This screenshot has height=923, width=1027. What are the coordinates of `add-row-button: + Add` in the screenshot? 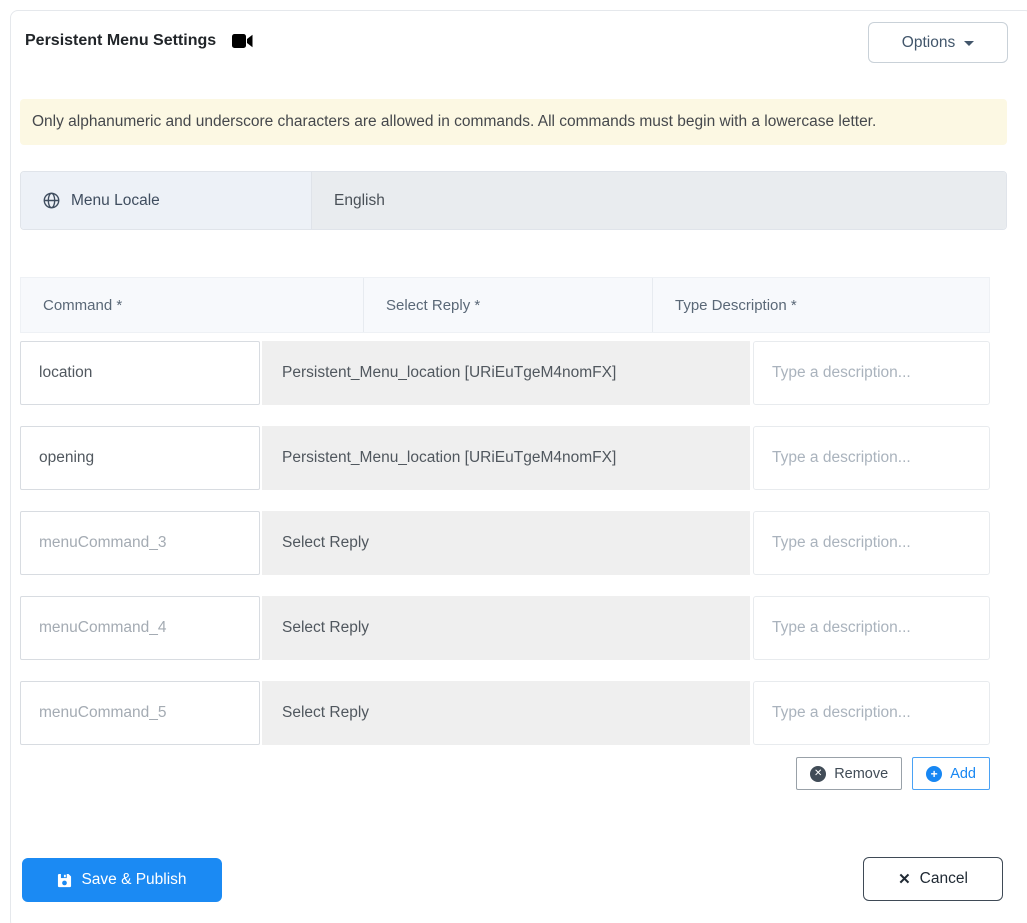 It's located at (951, 773).